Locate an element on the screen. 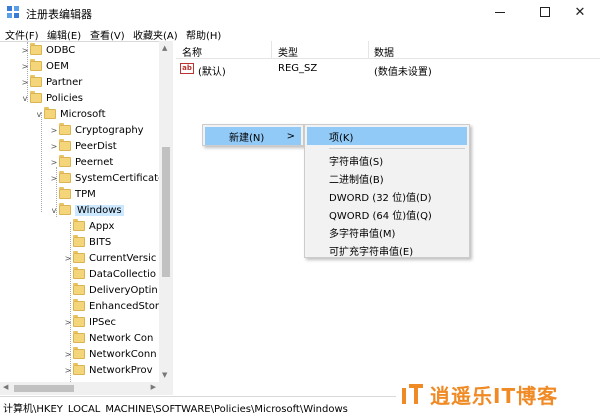 This screenshot has width=600, height=413. submenu-item-label: 二进制值(B) is located at coordinates (356, 180).